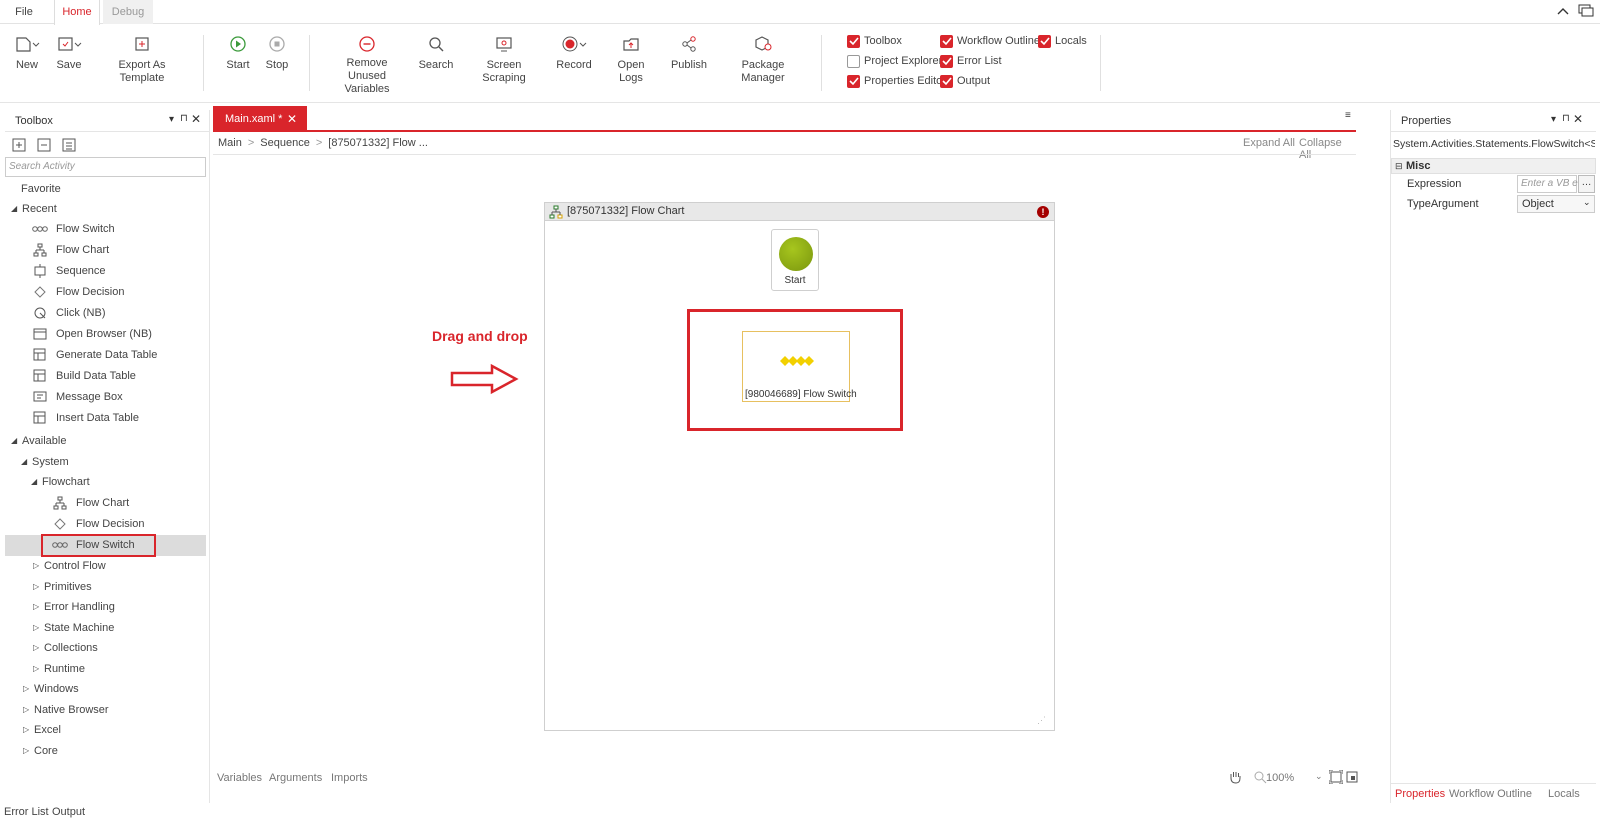 This screenshot has width=1600, height=823. Describe the element at coordinates (60, 482) in the screenshot. I see `tree-flowchart: ◢ Flowchart` at that location.